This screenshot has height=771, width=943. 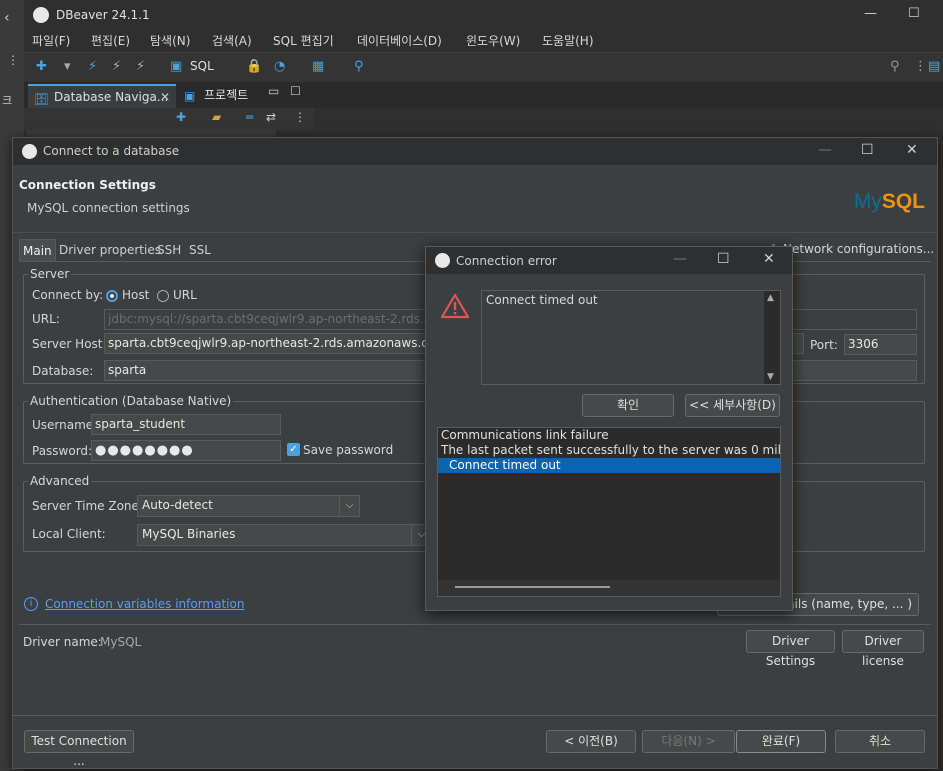 I want to click on disconnect-all-icon: ⚡, so click(x=140, y=66).